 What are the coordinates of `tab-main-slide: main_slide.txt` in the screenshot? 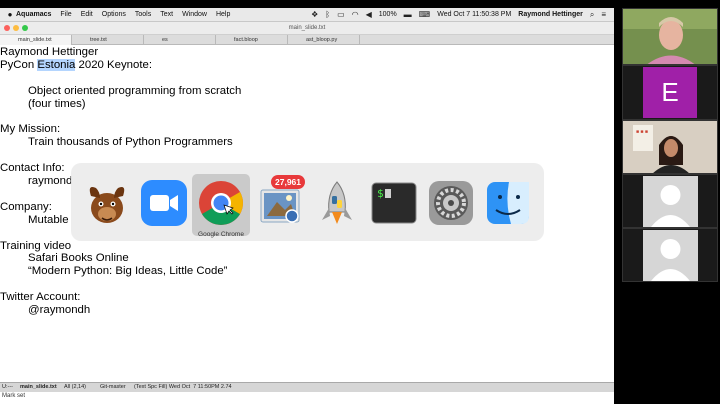 It's located at (36, 40).